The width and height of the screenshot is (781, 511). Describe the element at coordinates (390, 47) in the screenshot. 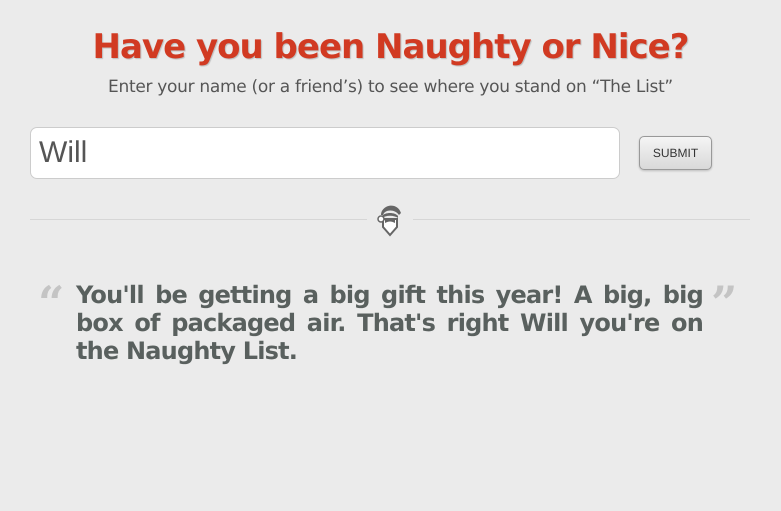

I see `page-heading: Have you been Naughty or Nice?` at that location.